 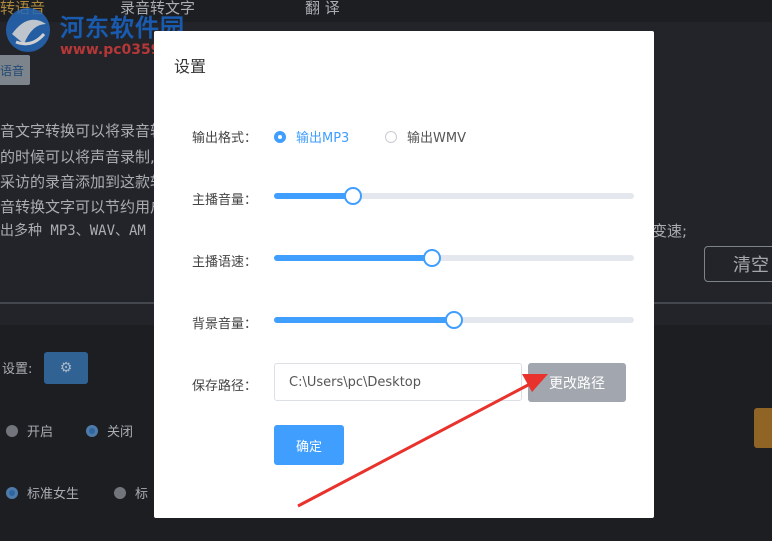 I want to click on save-path-input: C:\Users\pc\Desktop, so click(x=398, y=382).